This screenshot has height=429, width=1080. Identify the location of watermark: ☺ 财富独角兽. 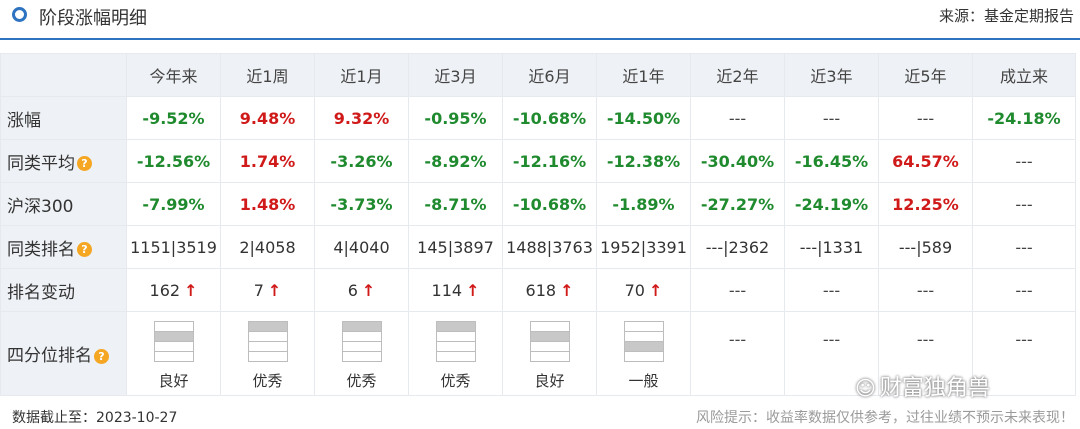
(922, 386).